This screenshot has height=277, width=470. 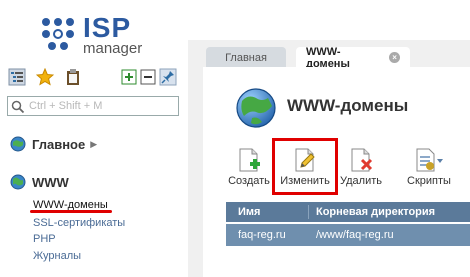 I want to click on cell-root-dir: /www/faq-reg.ru, so click(x=355, y=235).